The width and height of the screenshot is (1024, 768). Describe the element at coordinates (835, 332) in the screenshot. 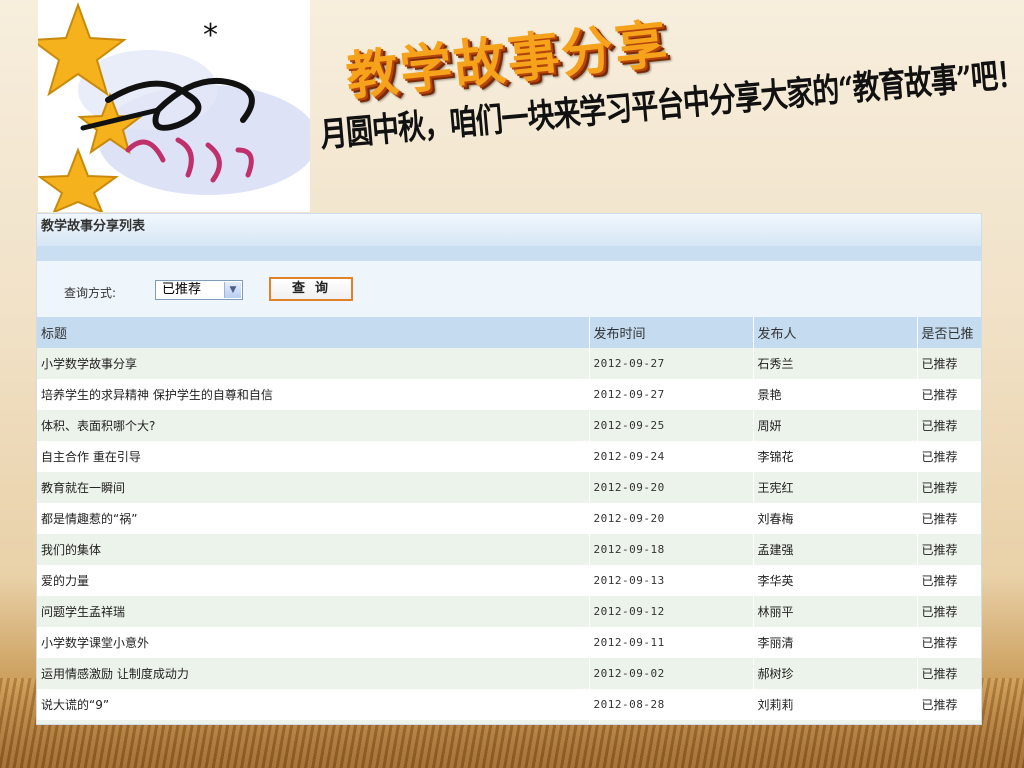

I see `column-header-author: 发布人` at that location.